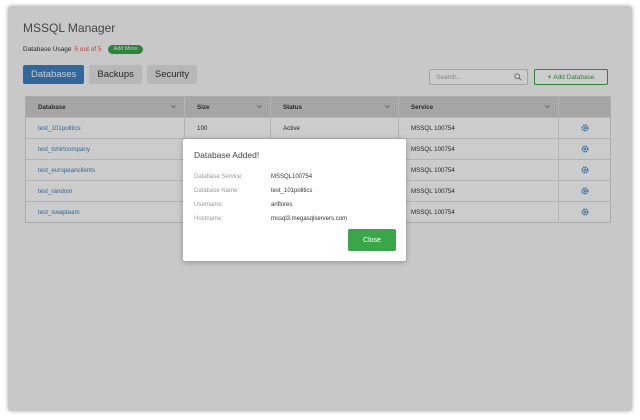  What do you see at coordinates (243, 205) in the screenshot?
I see `field-username: Username: anflores` at bounding box center [243, 205].